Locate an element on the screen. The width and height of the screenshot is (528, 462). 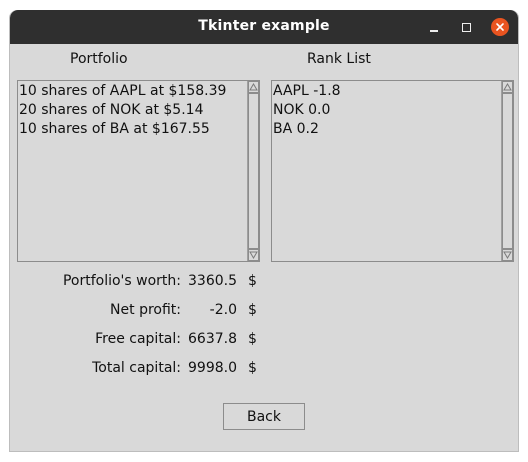
list-item: 10 shares of AAPL at $158.39 is located at coordinates (122, 91).